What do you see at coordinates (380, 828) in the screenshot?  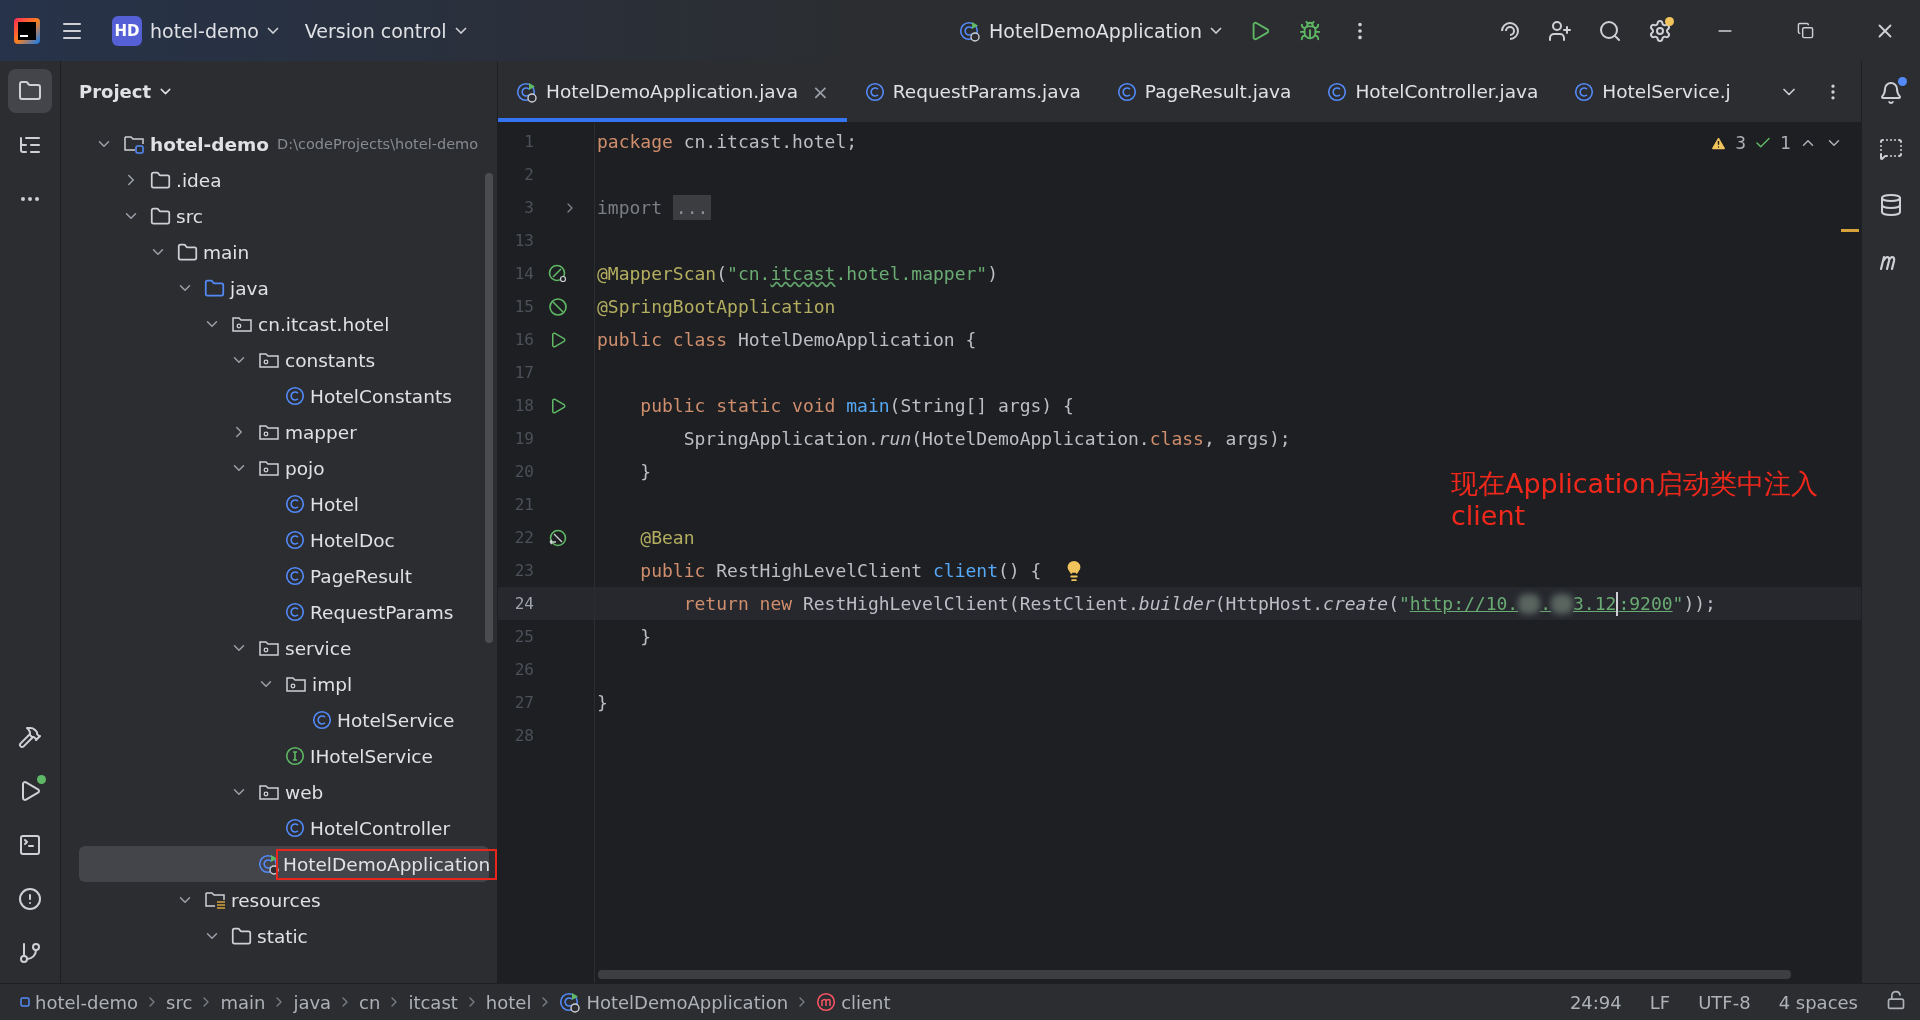 I see `tree-item: HotelController` at bounding box center [380, 828].